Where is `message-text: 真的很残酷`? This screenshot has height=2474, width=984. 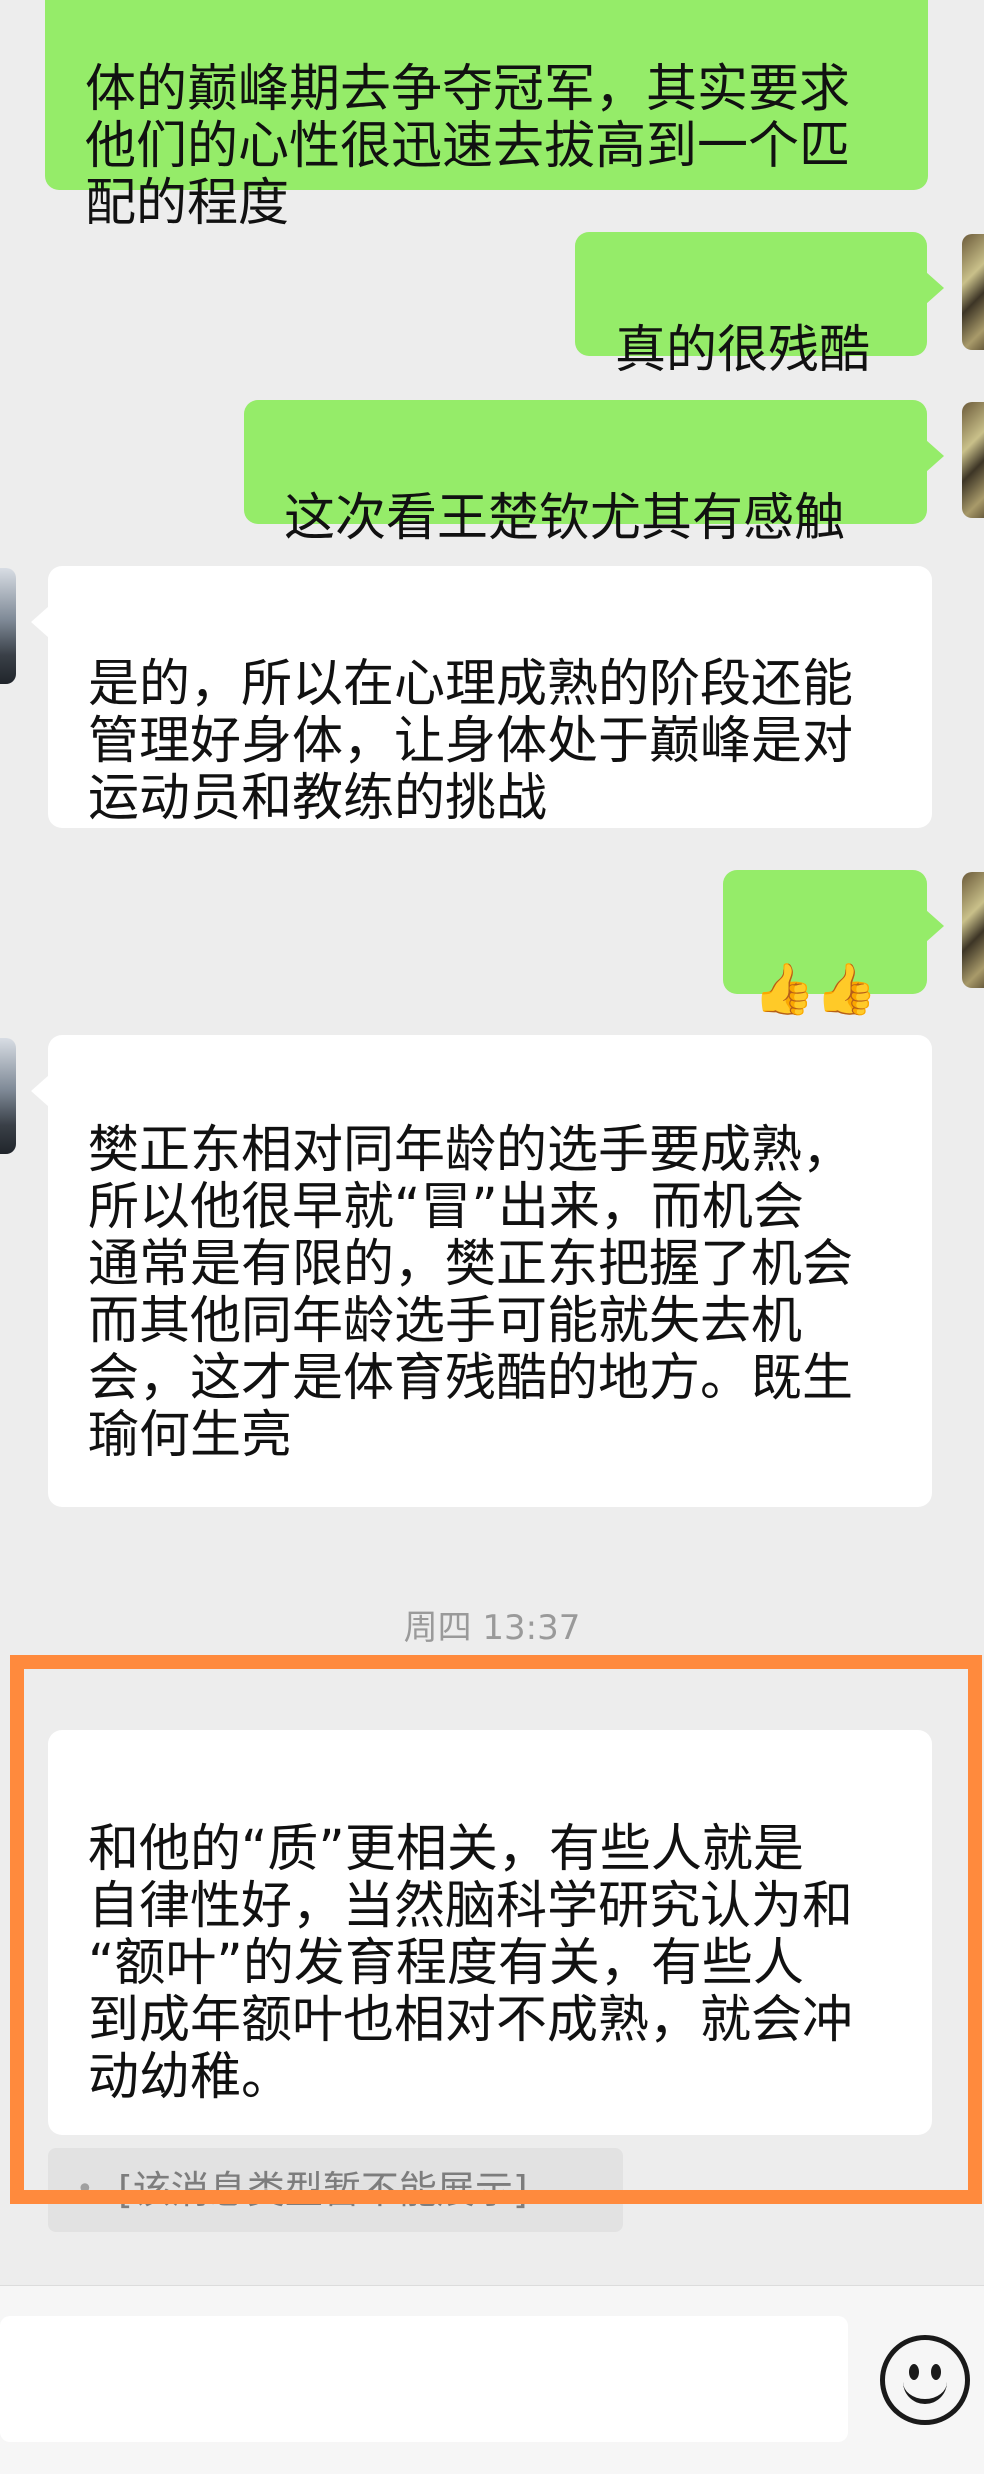
message-text: 真的很残酷 is located at coordinates (743, 350).